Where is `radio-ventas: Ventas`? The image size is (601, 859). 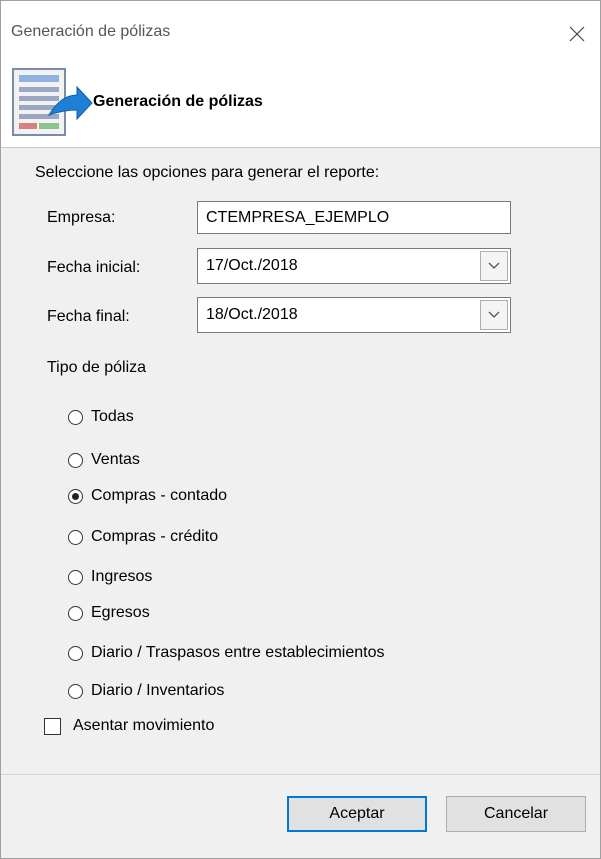
radio-ventas: Ventas is located at coordinates (104, 460).